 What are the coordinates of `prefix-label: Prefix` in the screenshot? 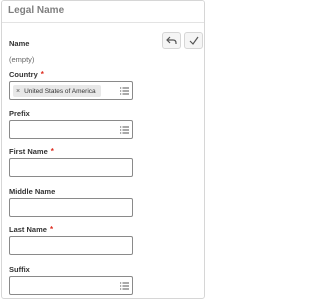 It's located at (19, 113).